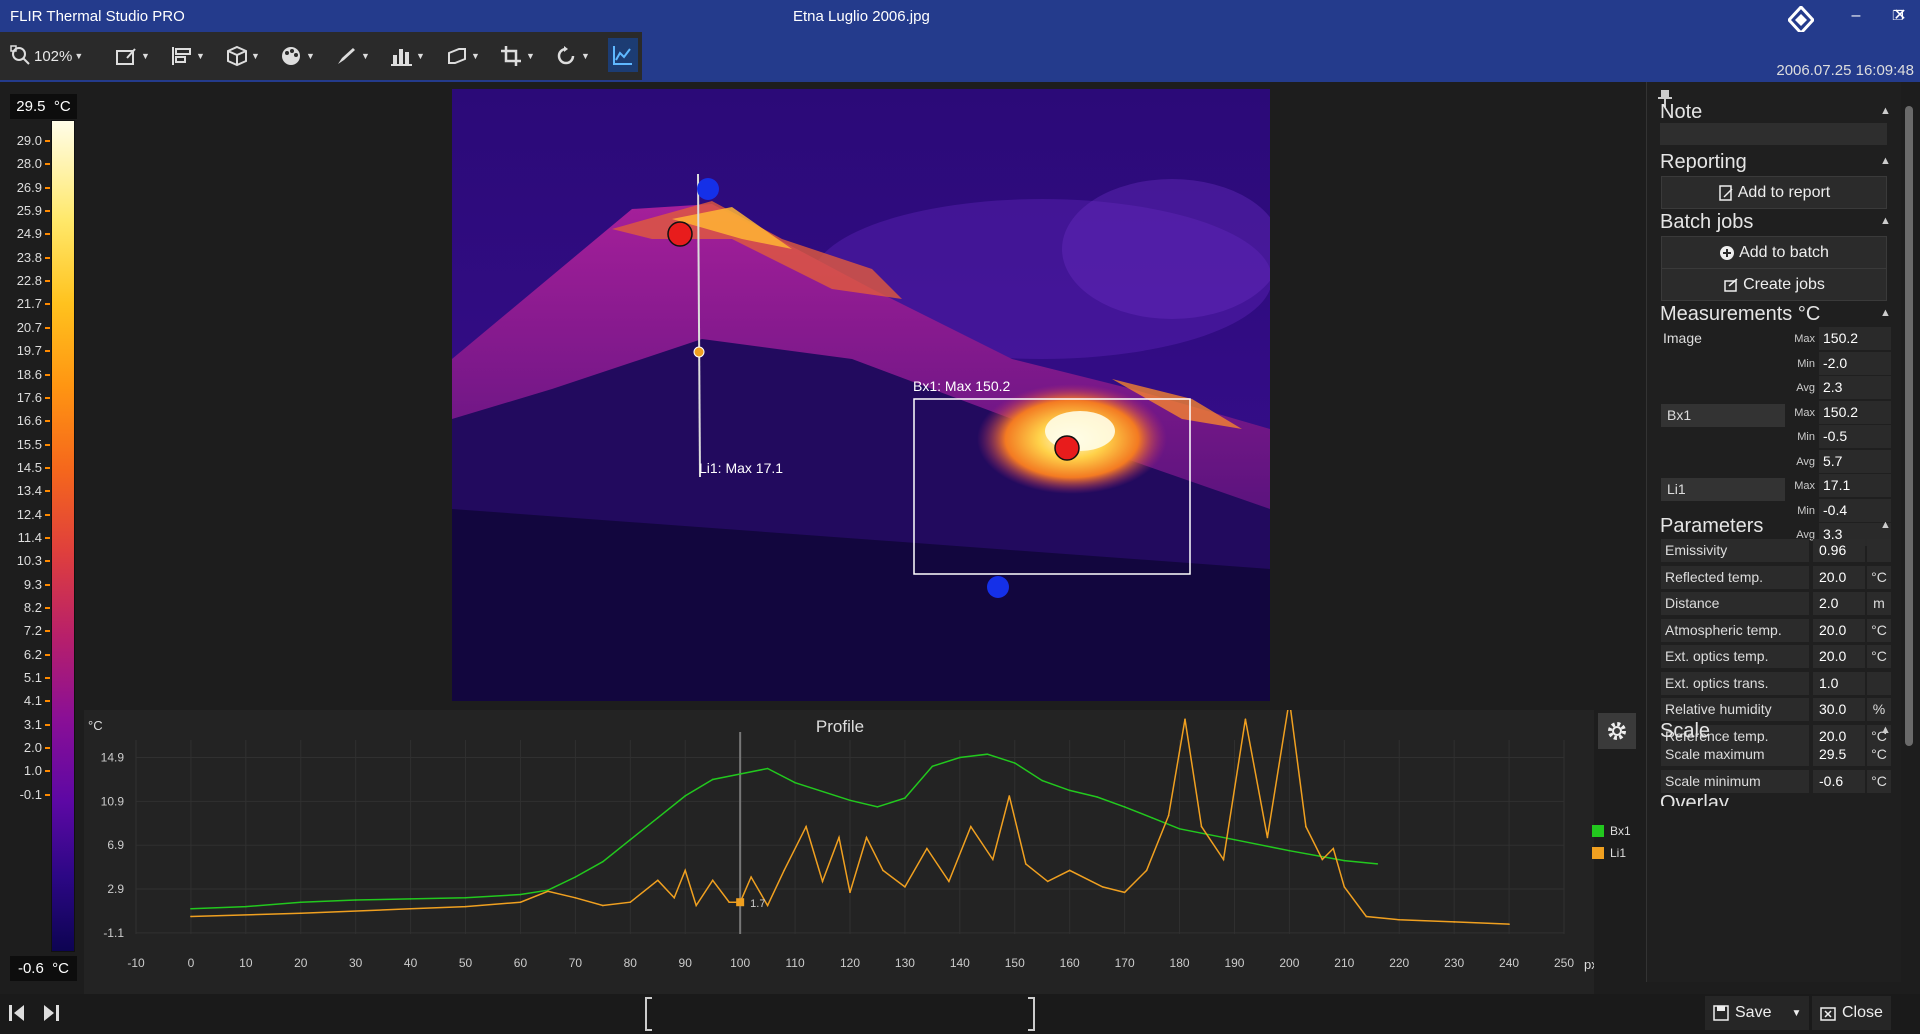  I want to click on button-label: Close, so click(1862, 1012).